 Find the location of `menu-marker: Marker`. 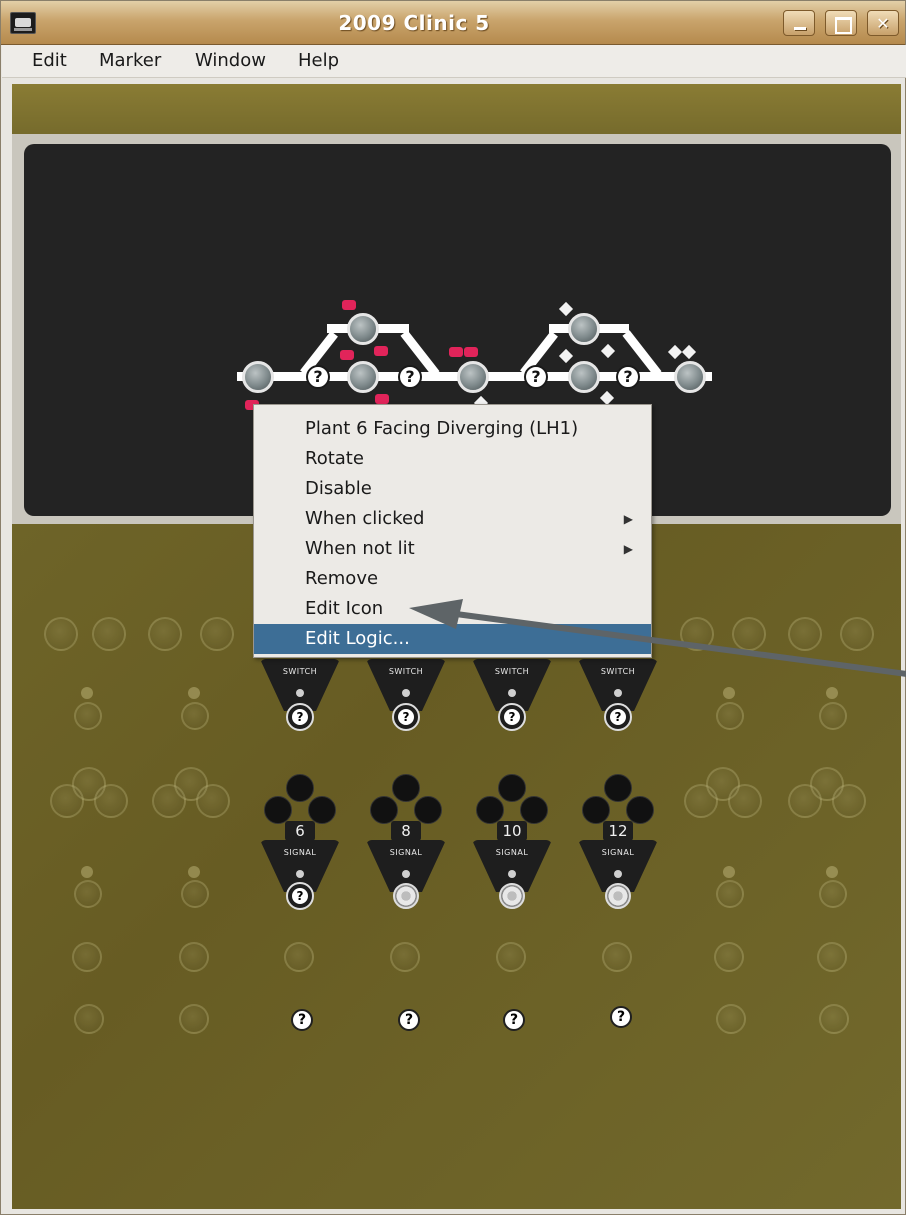

menu-marker: Marker is located at coordinates (130, 60).